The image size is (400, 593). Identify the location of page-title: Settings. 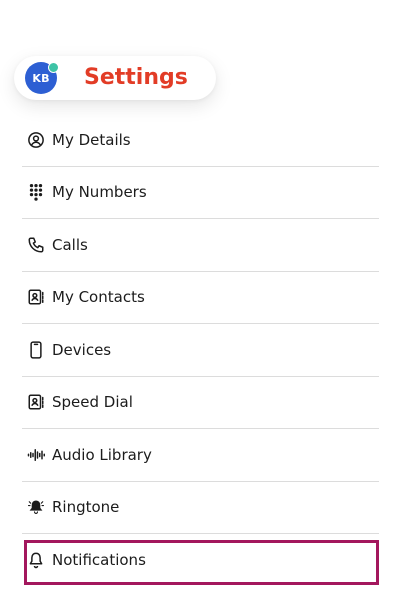
(136, 77).